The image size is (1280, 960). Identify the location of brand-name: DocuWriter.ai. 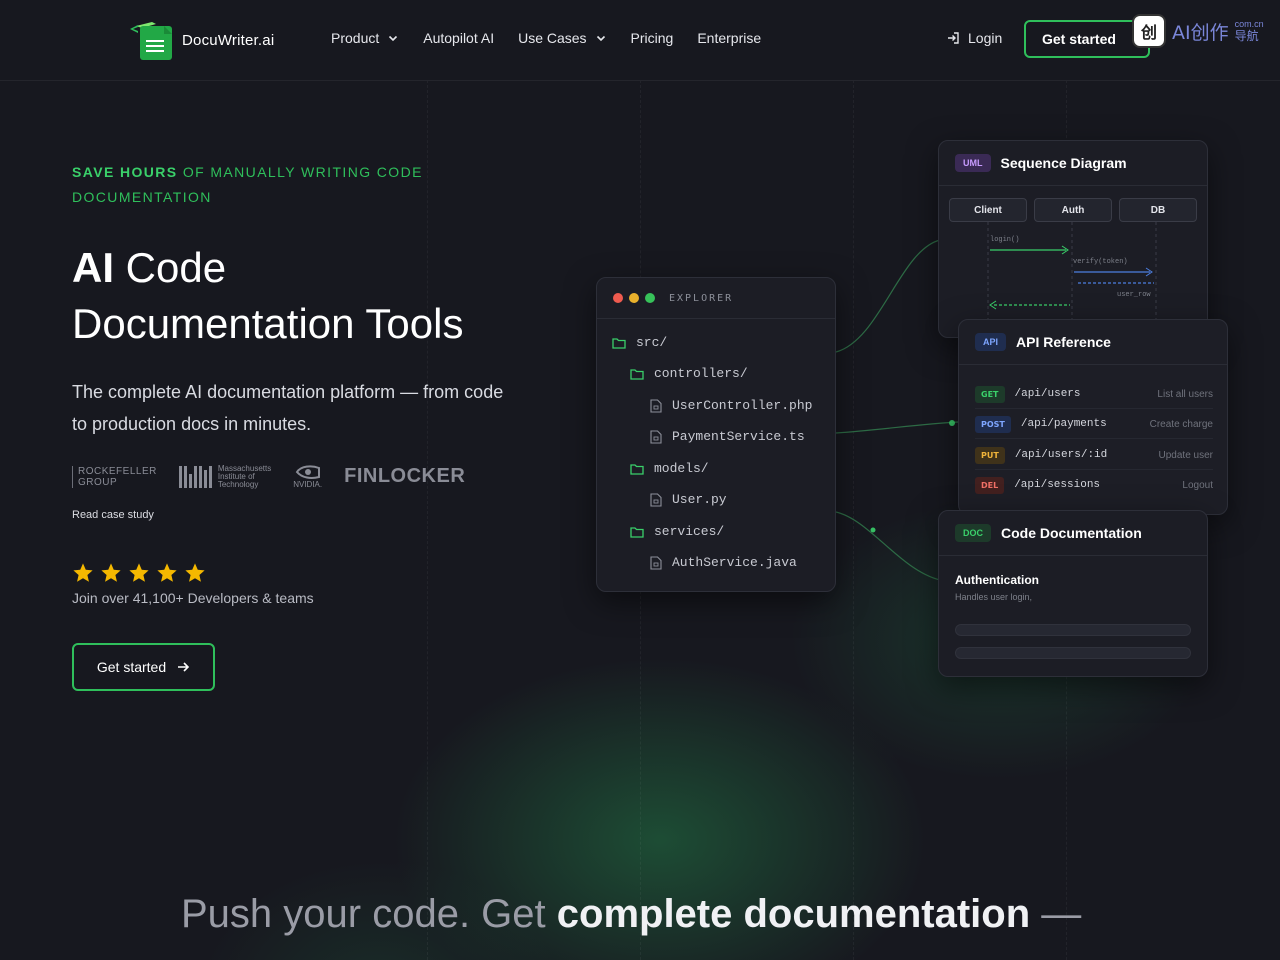
(228, 40).